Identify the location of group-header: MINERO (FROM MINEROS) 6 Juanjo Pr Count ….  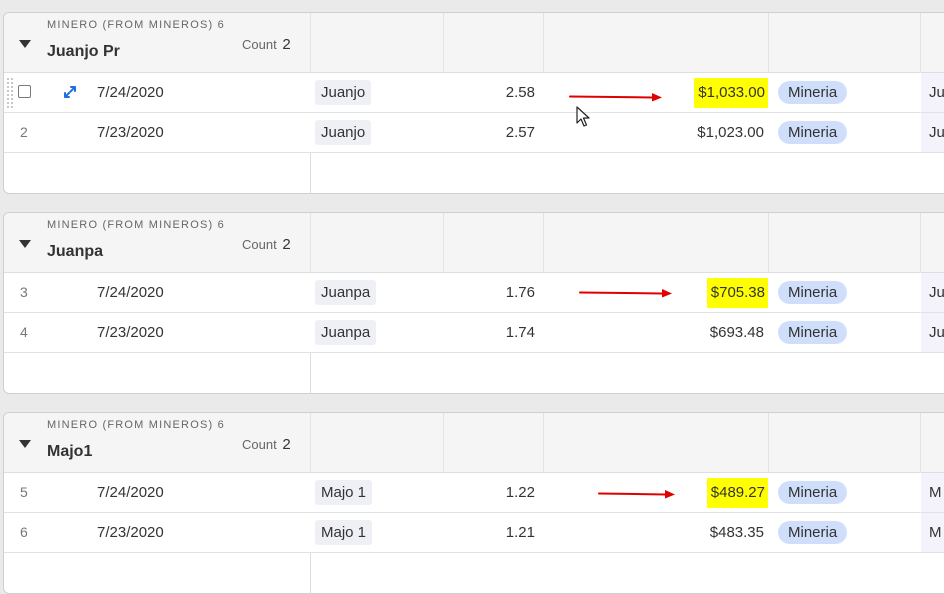
(474, 43).